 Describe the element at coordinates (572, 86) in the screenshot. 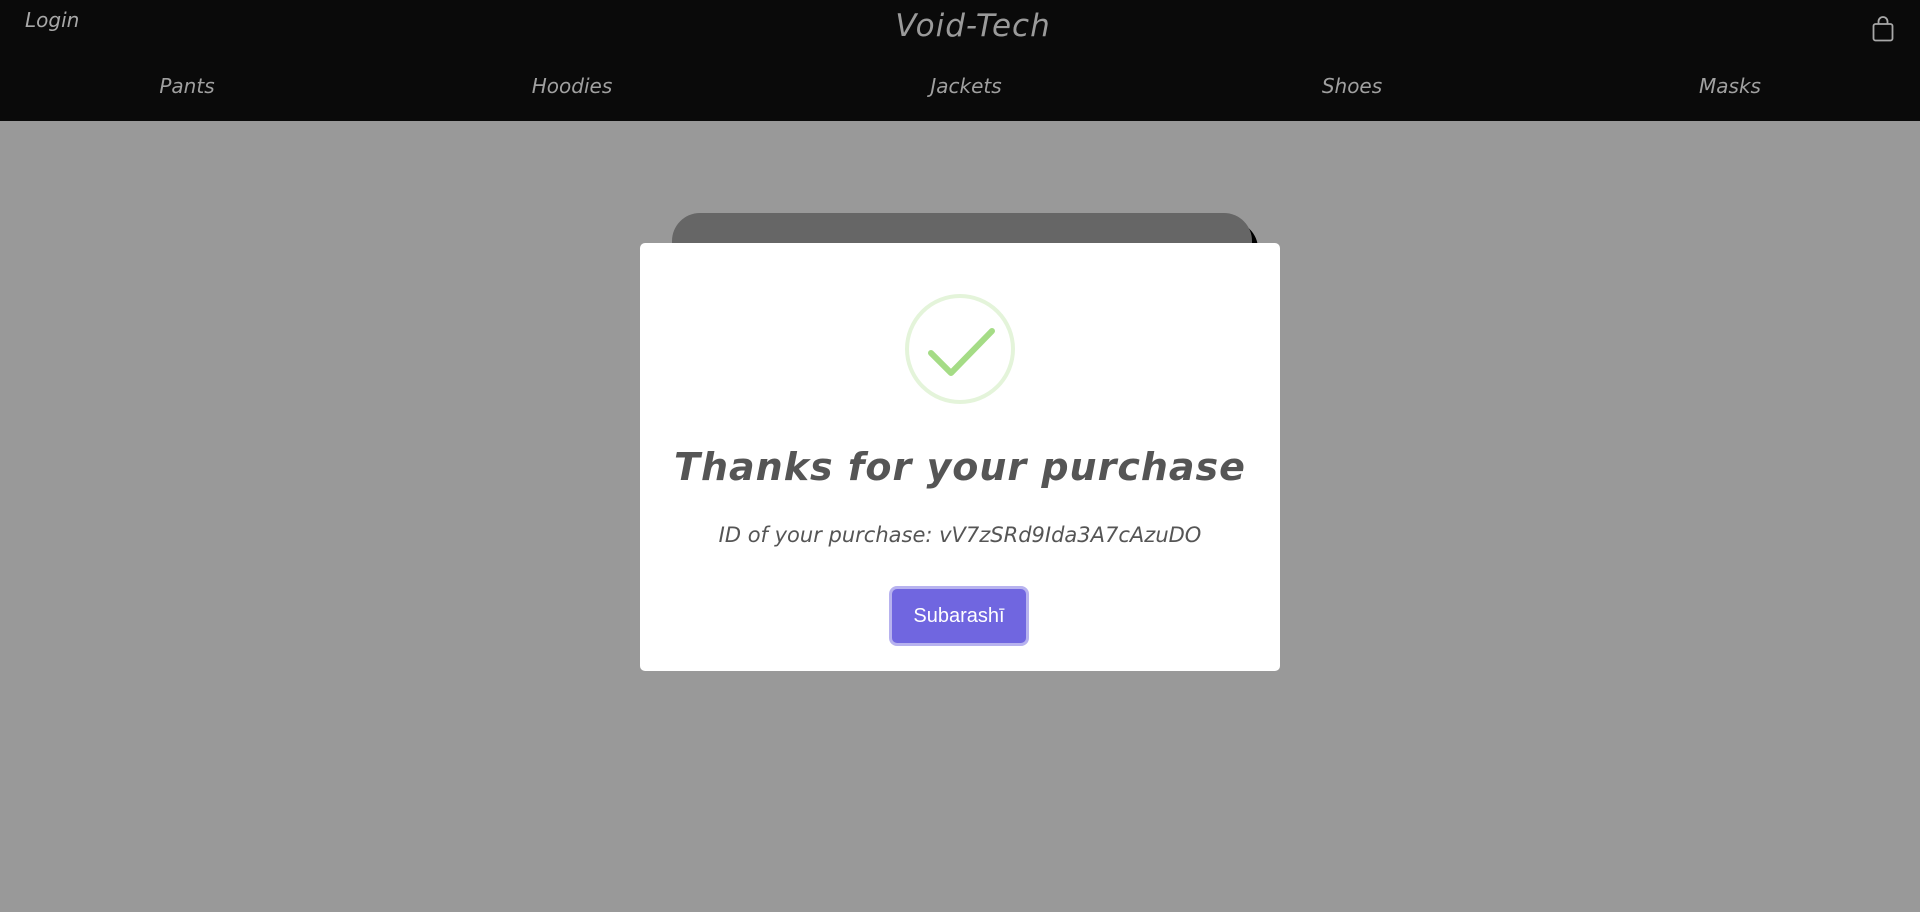

I see `nav-item-hoodies: Hoodies` at that location.